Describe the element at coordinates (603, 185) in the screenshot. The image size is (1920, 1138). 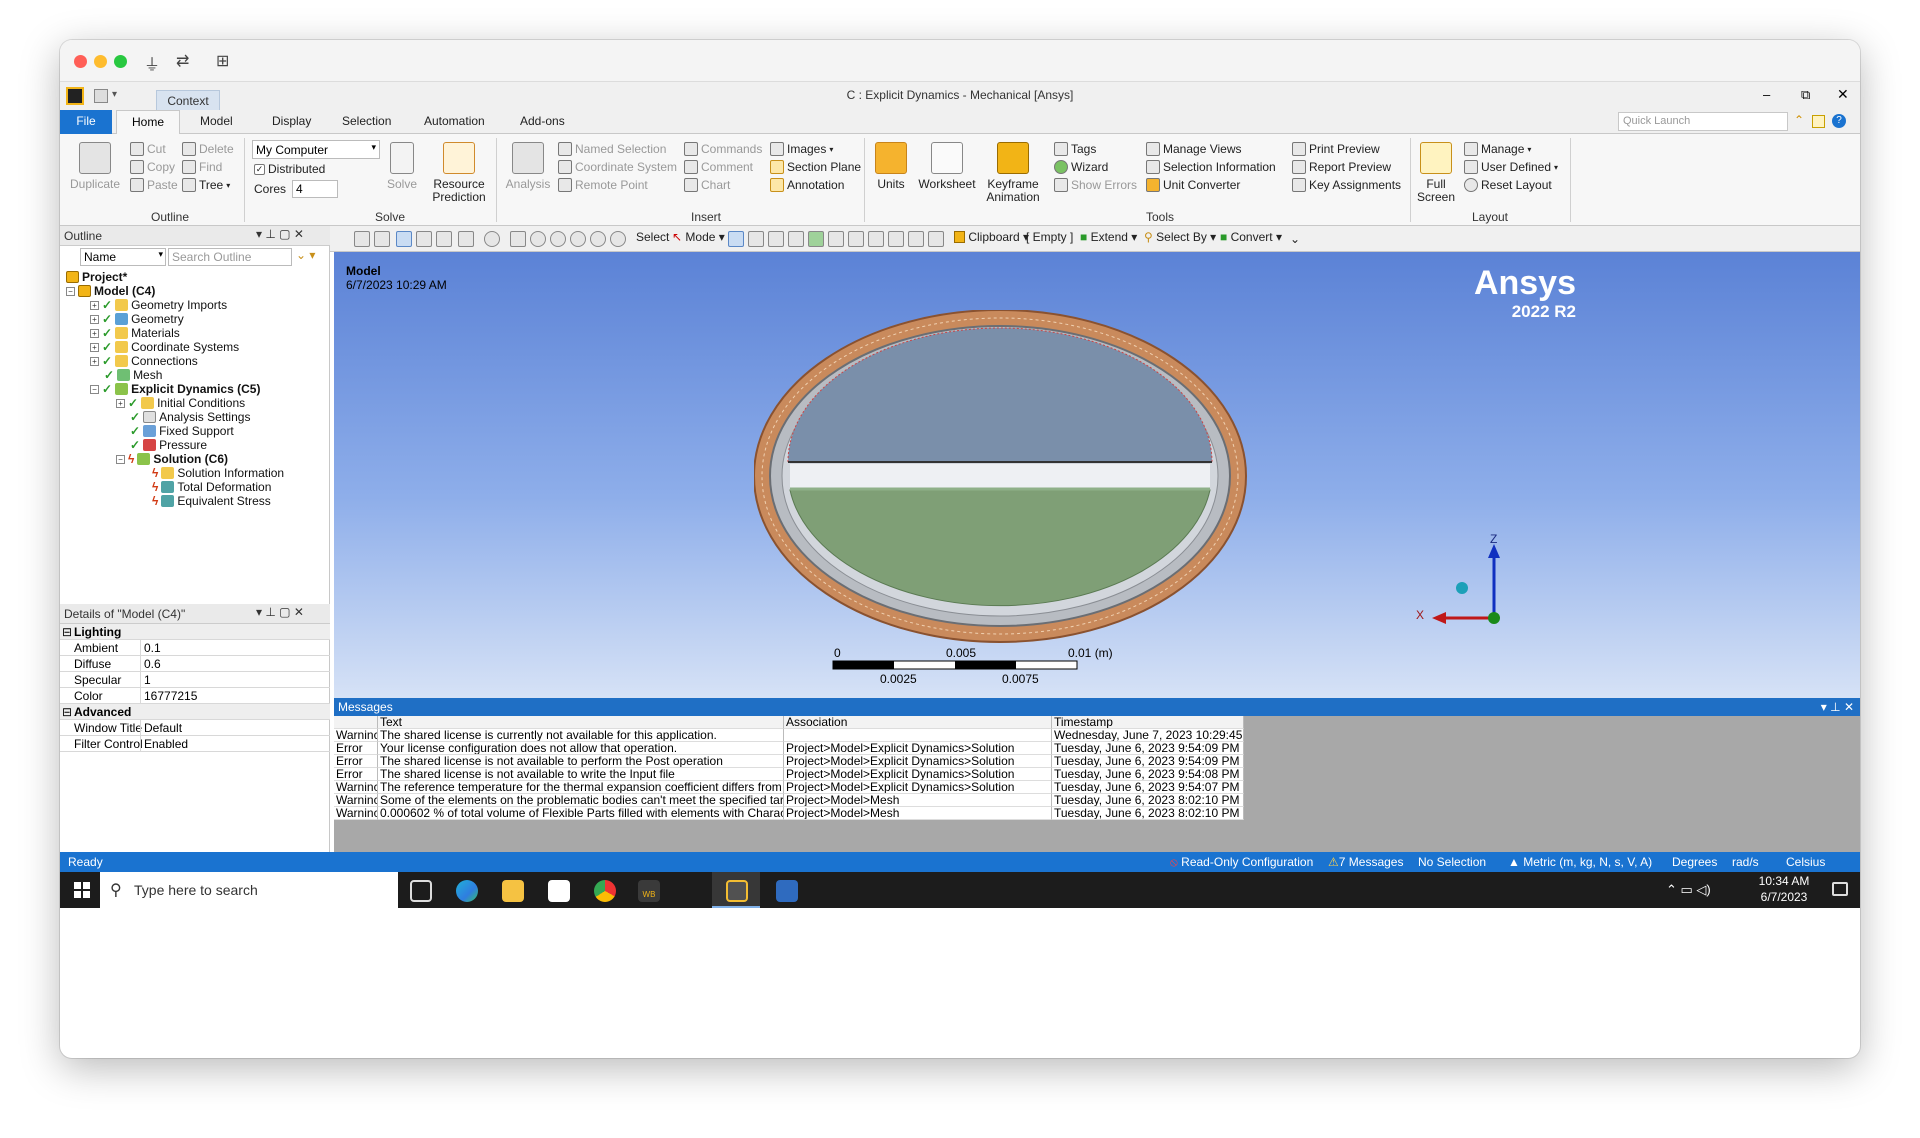
I see `remote-point-button: Remote Point` at that location.